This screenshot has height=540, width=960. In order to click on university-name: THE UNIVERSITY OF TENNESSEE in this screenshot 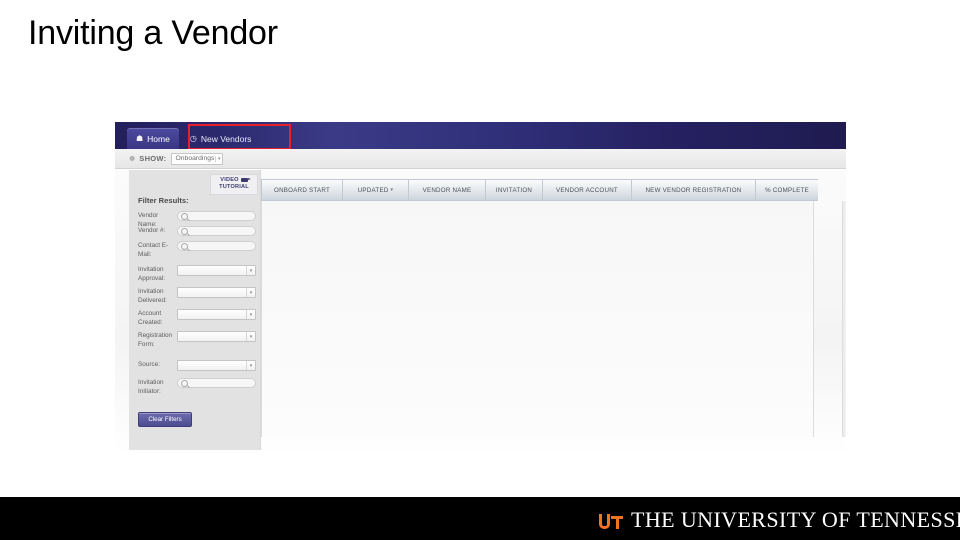, I will do `click(795, 519)`.